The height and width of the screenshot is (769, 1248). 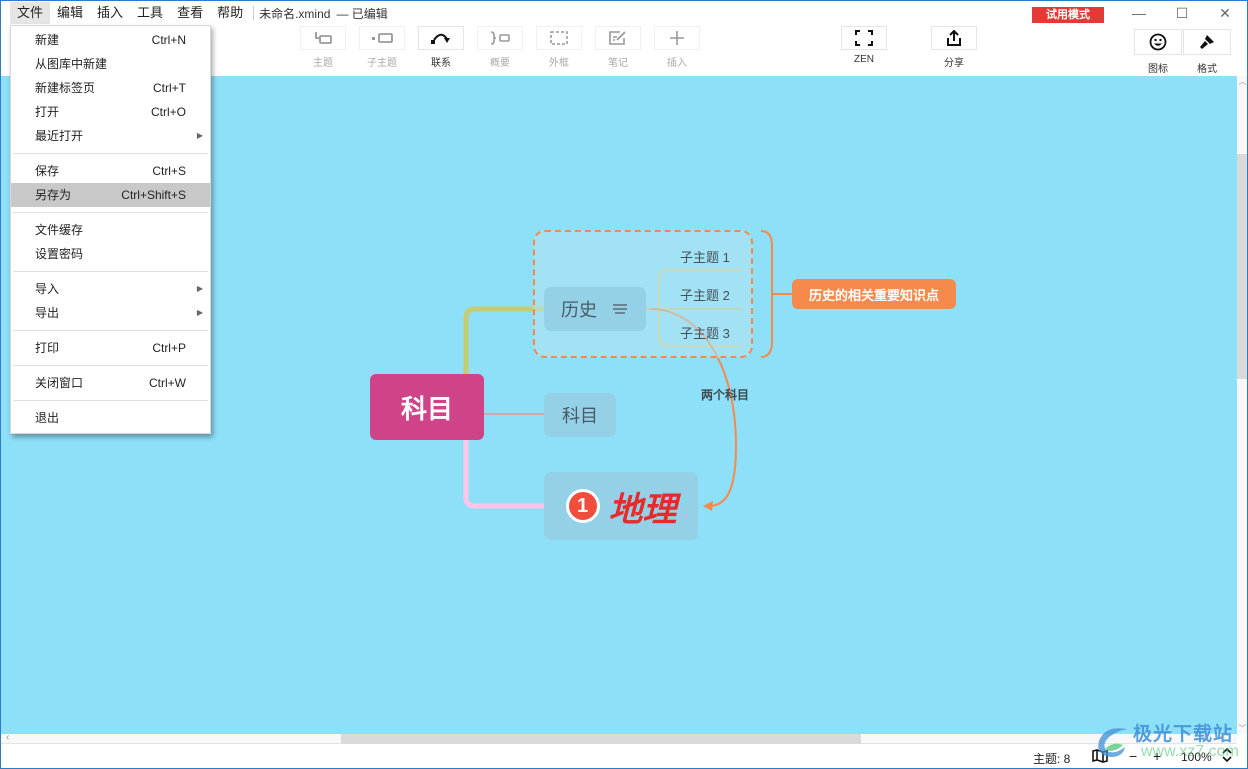 What do you see at coordinates (500, 38) in the screenshot?
I see `summary-icon` at bounding box center [500, 38].